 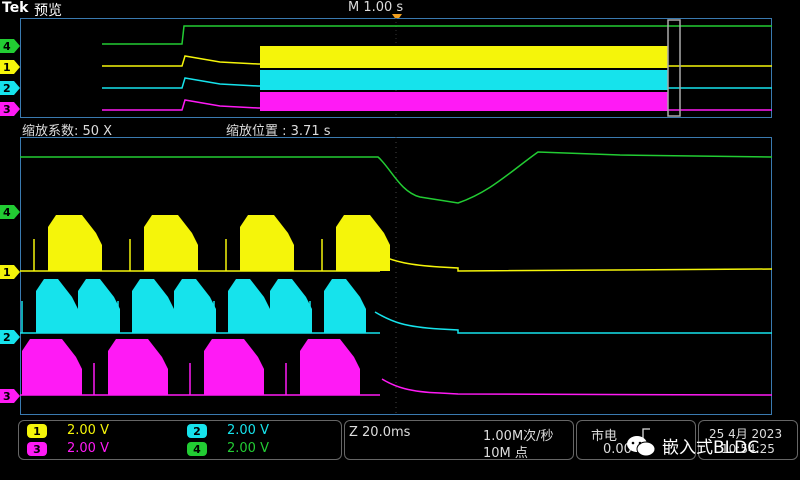 What do you see at coordinates (10, 109) in the screenshot?
I see `ch3-marker-overview: 3` at bounding box center [10, 109].